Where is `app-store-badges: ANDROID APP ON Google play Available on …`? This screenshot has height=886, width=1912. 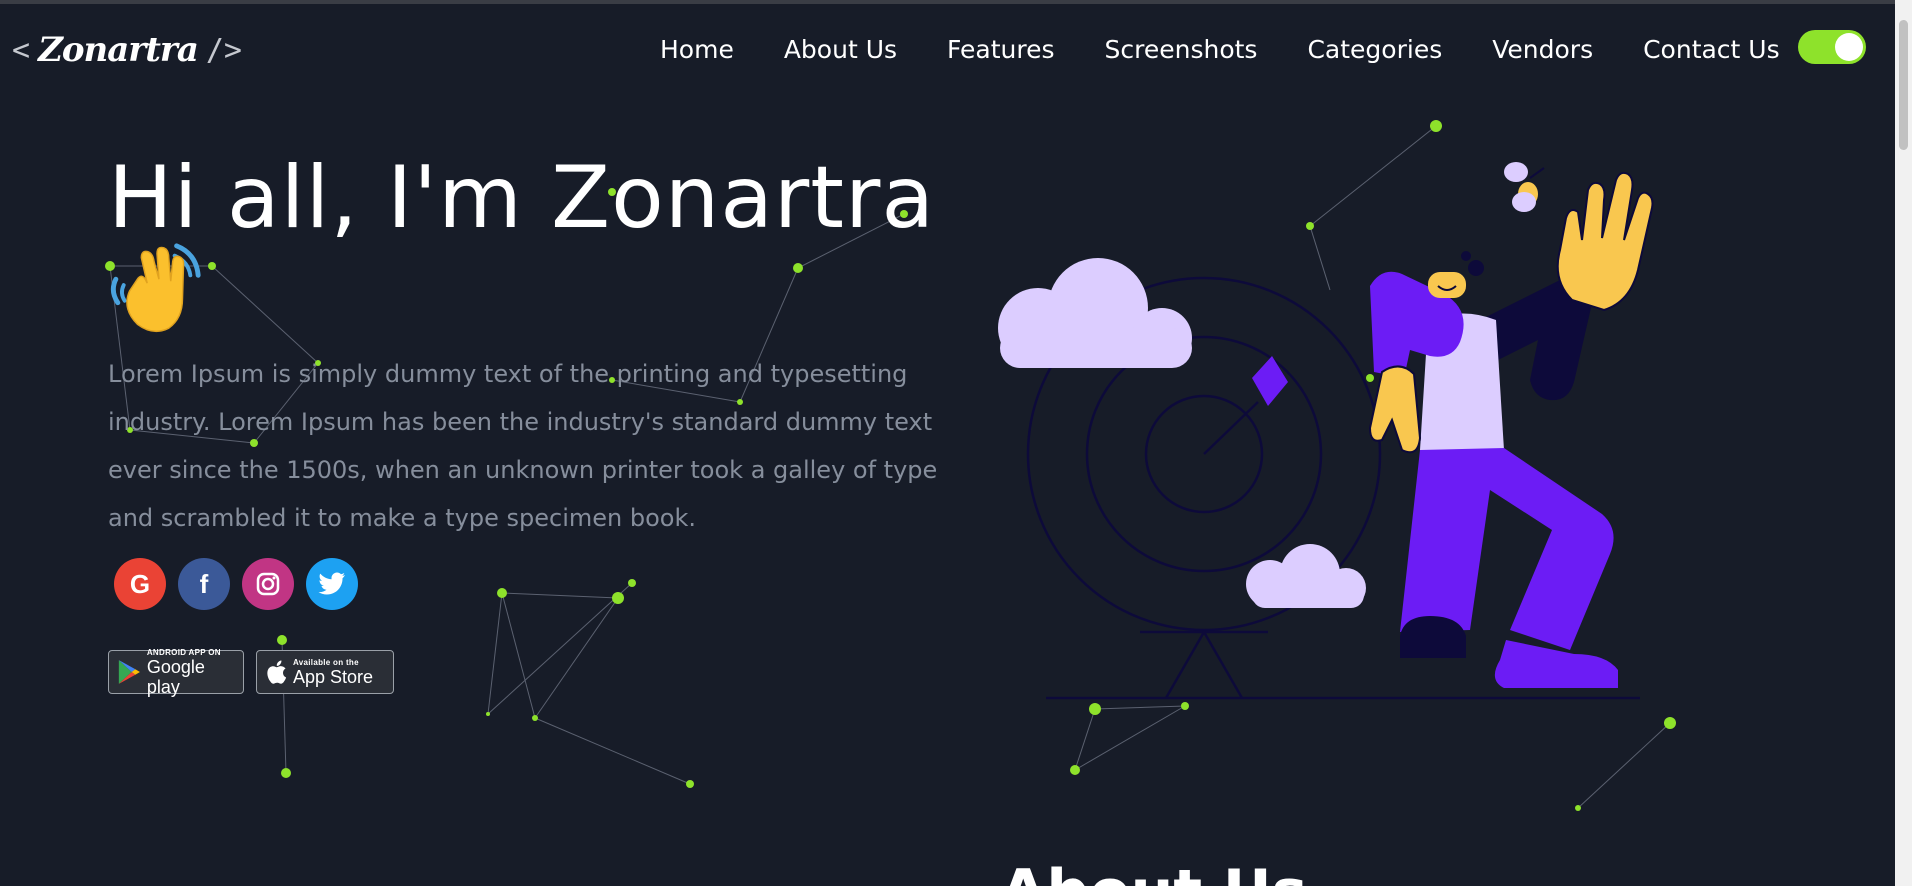
app-store-badges: ANDROID APP ON Google play Available on … is located at coordinates (251, 672).